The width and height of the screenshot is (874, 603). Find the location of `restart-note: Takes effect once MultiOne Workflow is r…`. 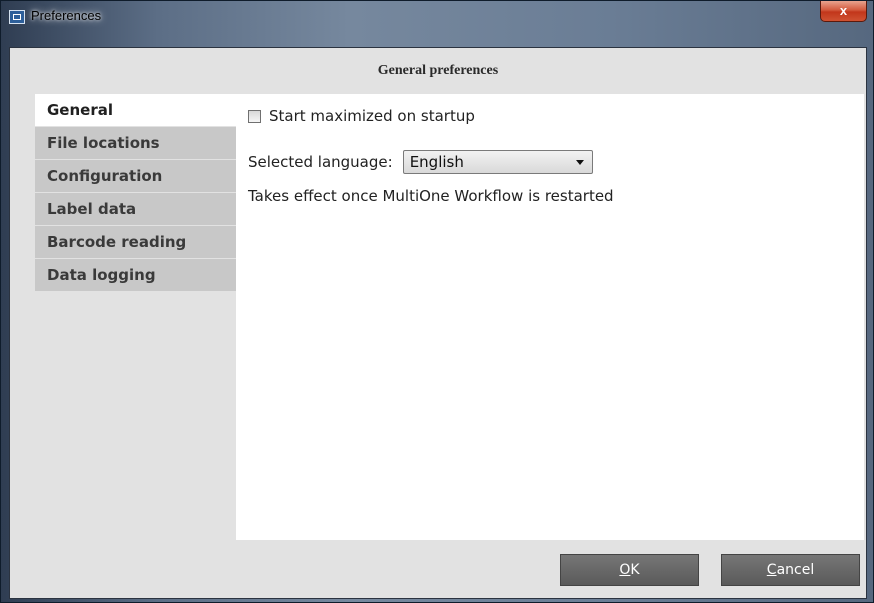

restart-note: Takes effect once MultiOne Workflow is r… is located at coordinates (431, 196).